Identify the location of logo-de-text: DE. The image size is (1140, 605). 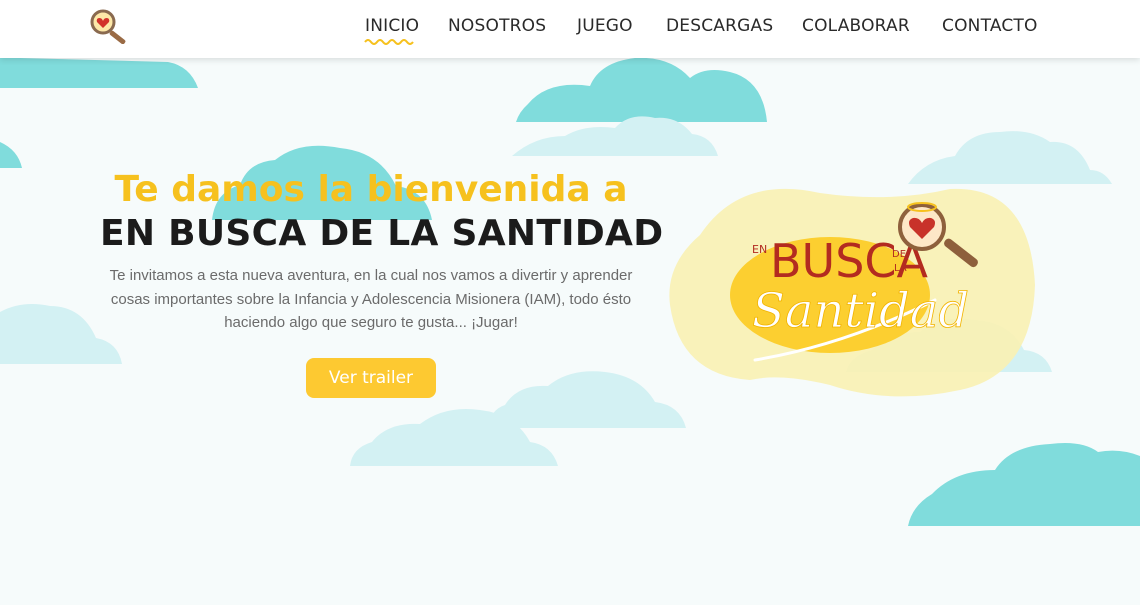
(899, 254).